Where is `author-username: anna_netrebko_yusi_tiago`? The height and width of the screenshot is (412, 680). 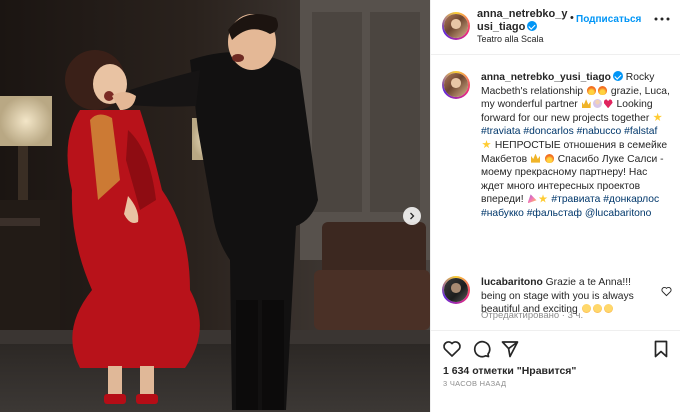
author-username: anna_netrebko_yusi_tiago is located at coordinates (523, 21).